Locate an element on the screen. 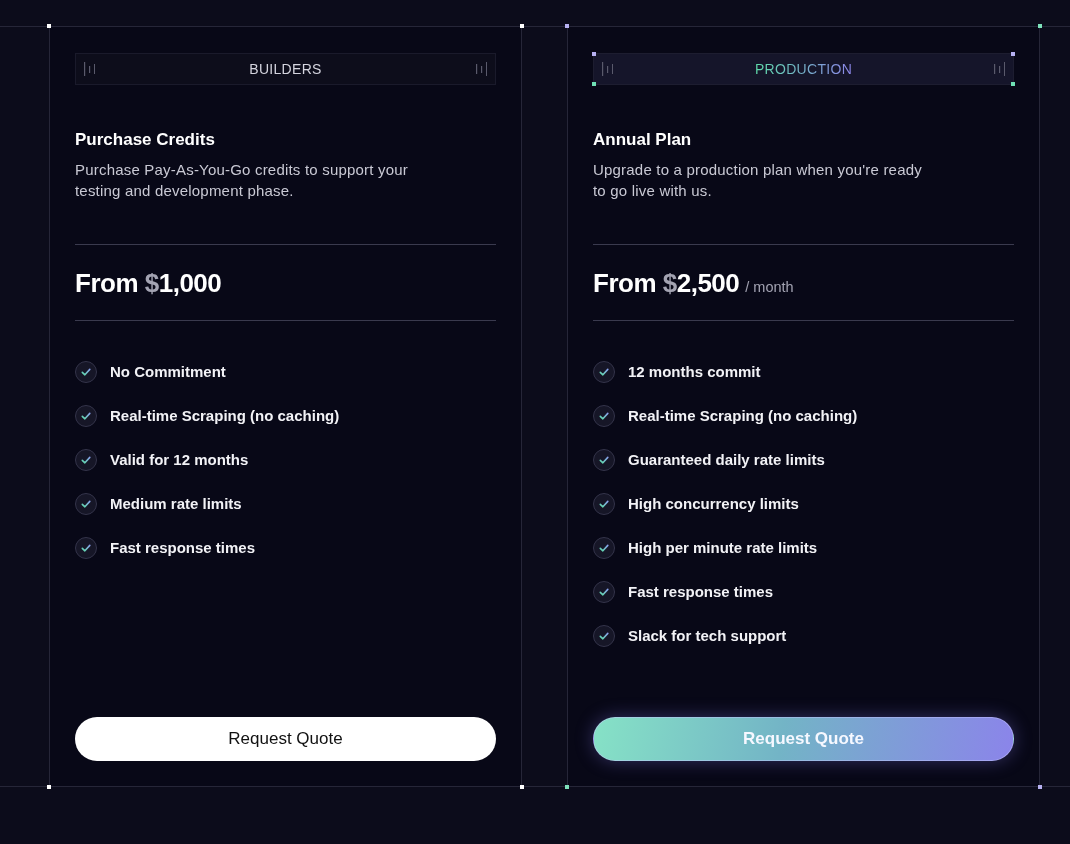  plan-title: Annual Plan is located at coordinates (643, 140).